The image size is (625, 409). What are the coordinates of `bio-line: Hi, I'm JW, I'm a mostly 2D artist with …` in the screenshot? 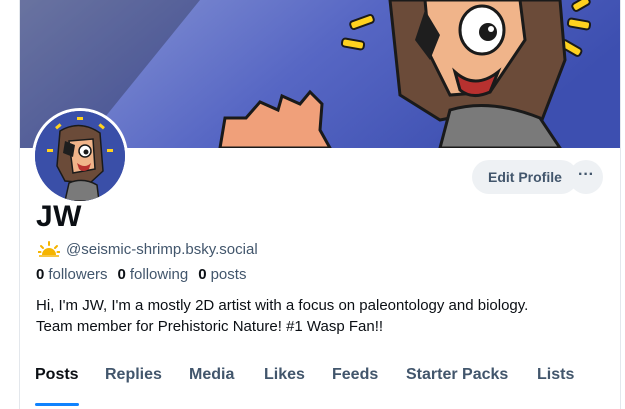 It's located at (282, 305).